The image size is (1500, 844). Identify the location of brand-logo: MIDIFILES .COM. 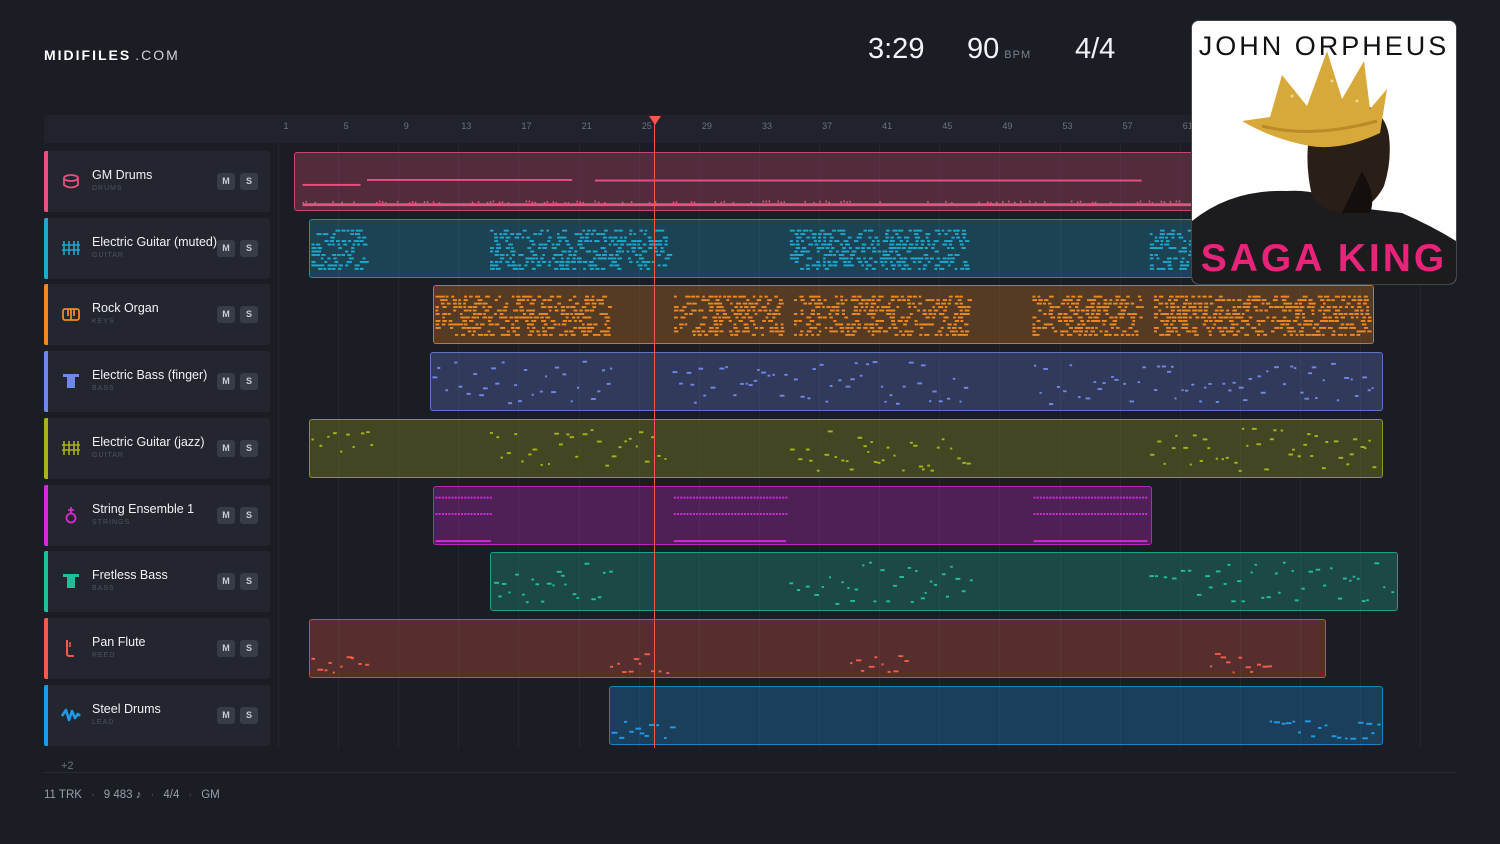
(112, 55).